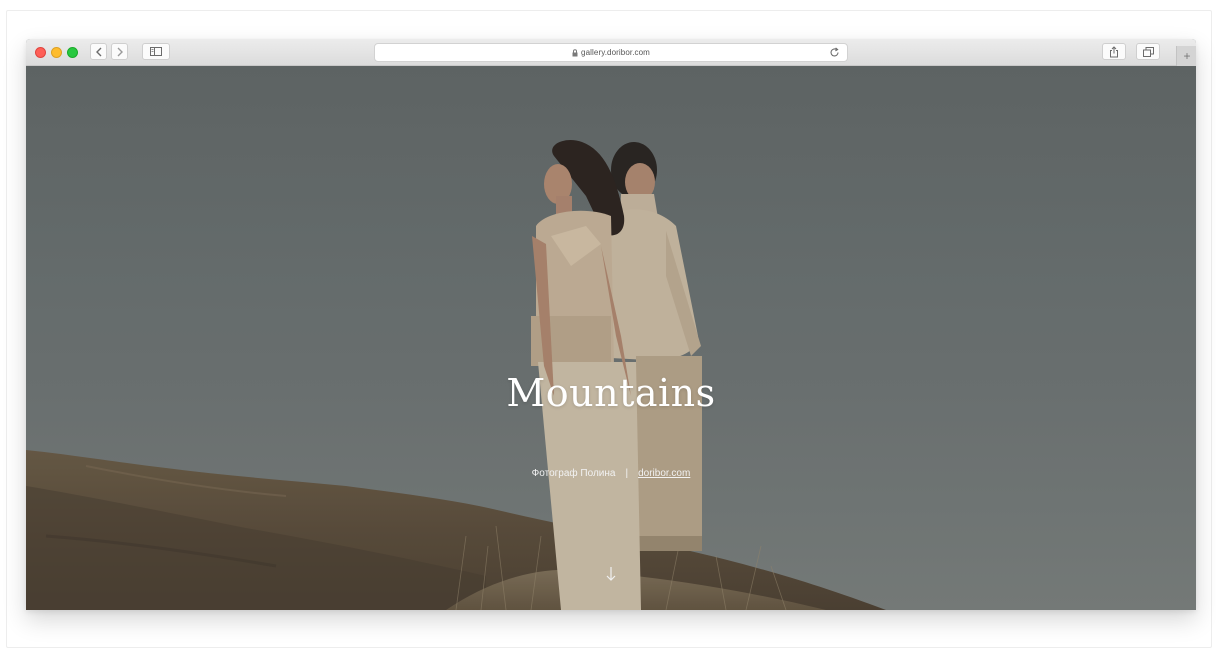  I want to click on minimize-window-button, so click(56, 52).